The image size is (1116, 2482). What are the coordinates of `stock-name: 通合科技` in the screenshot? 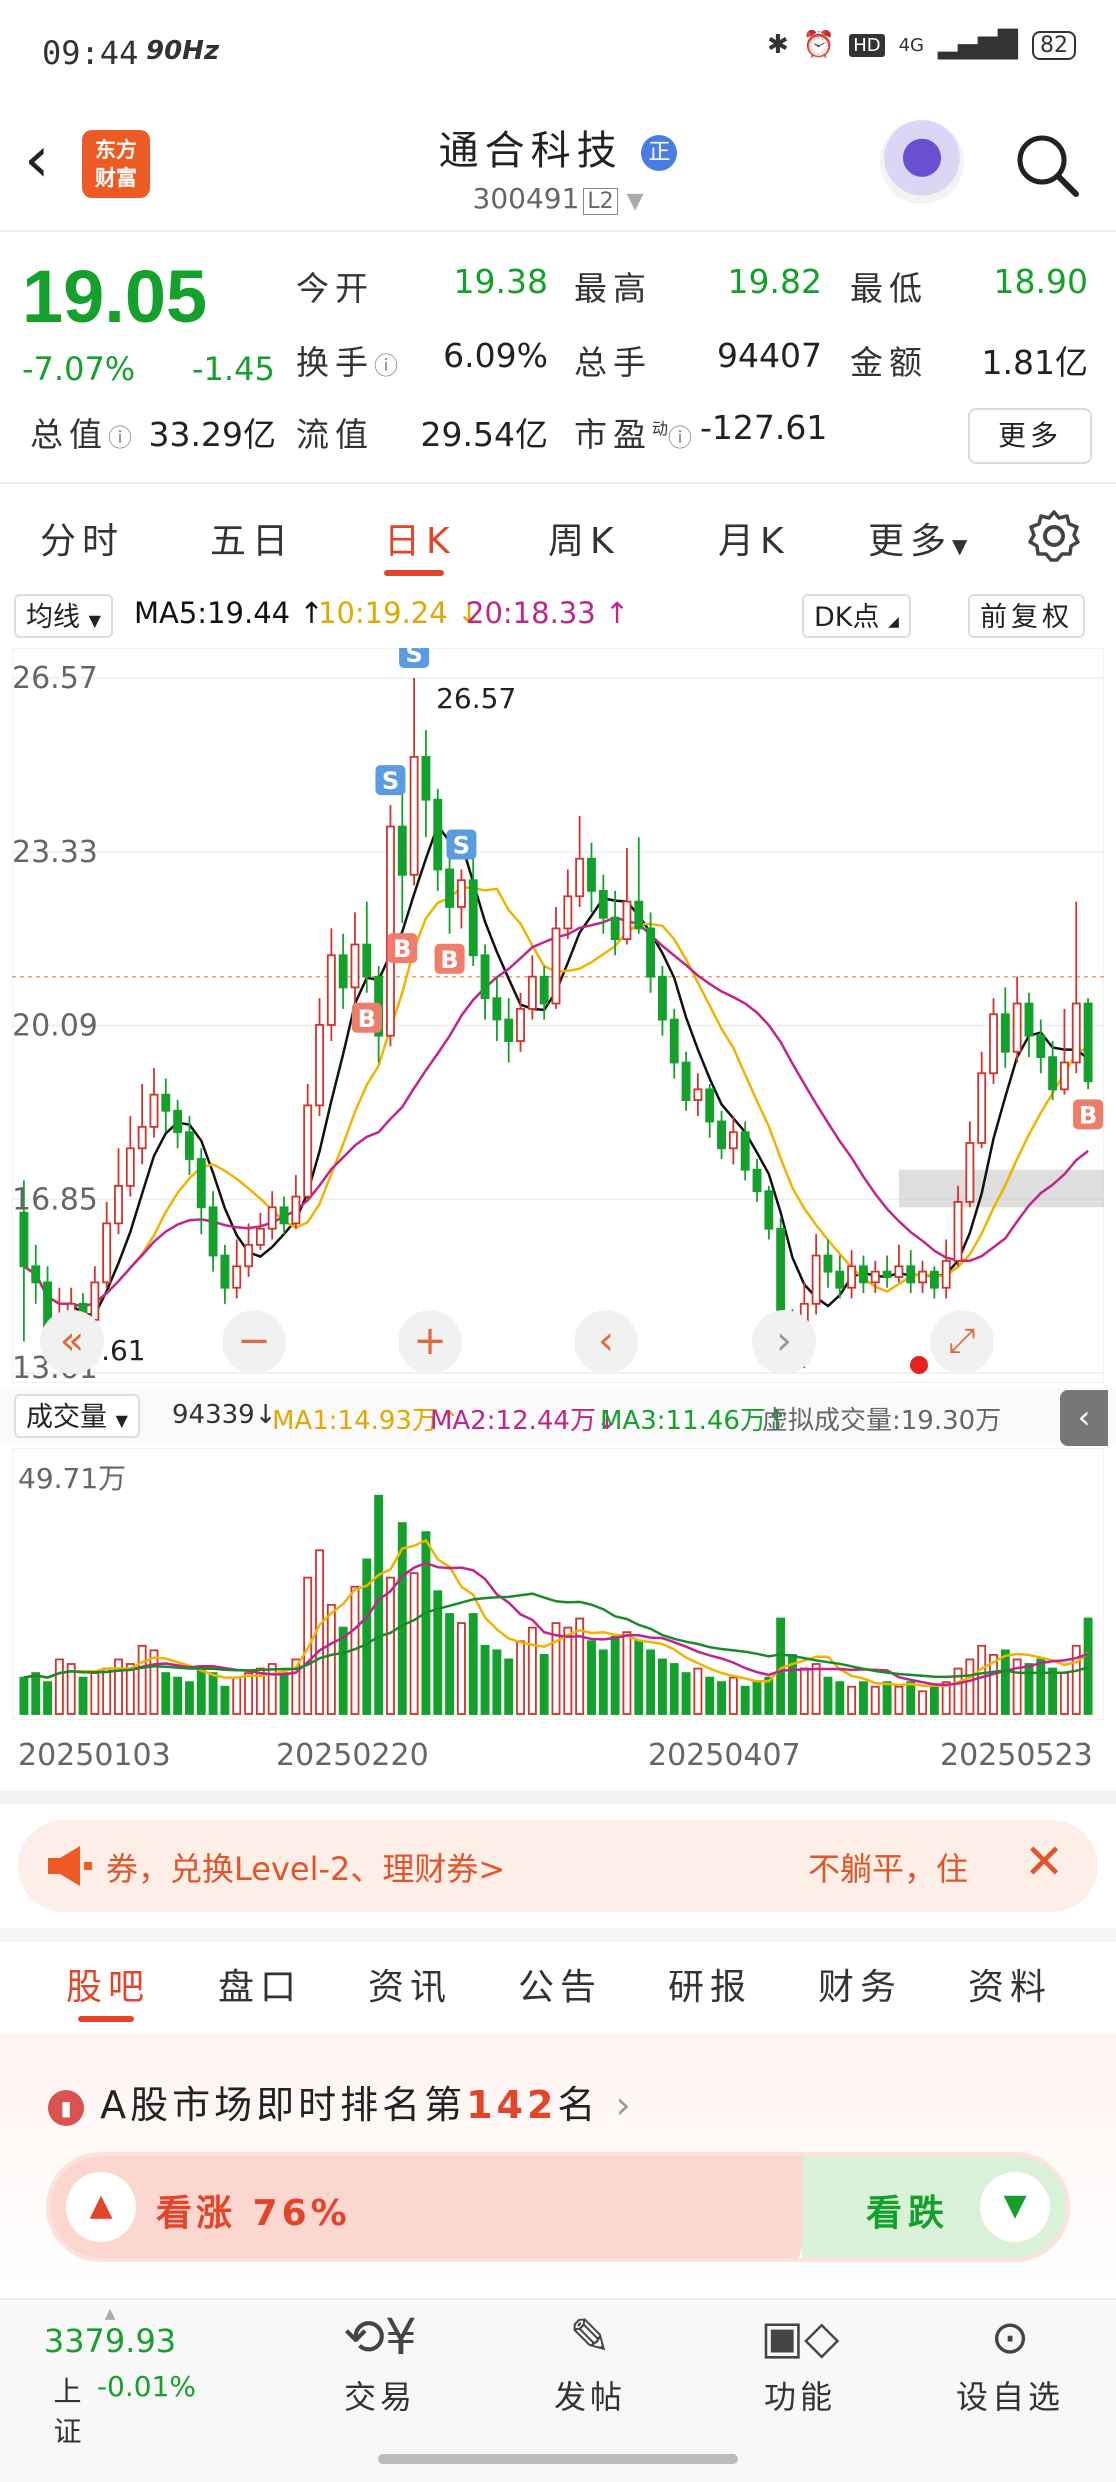 It's located at (530, 151).